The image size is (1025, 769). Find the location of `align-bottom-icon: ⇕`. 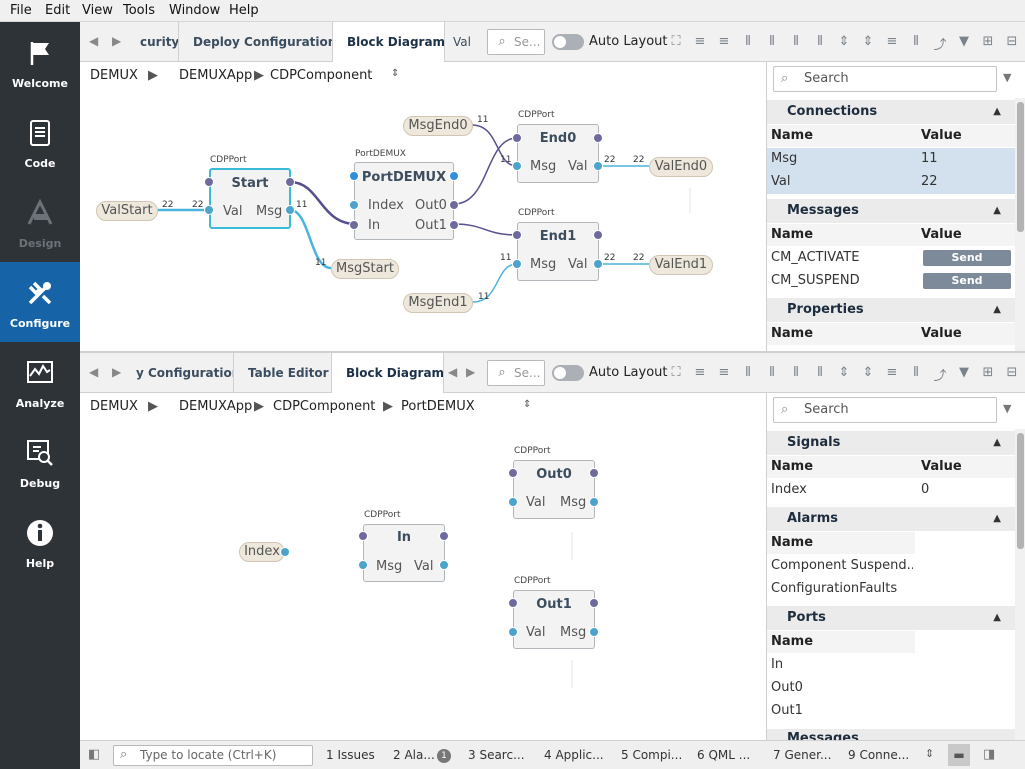

align-bottom-icon: ⇕ is located at coordinates (868, 41).